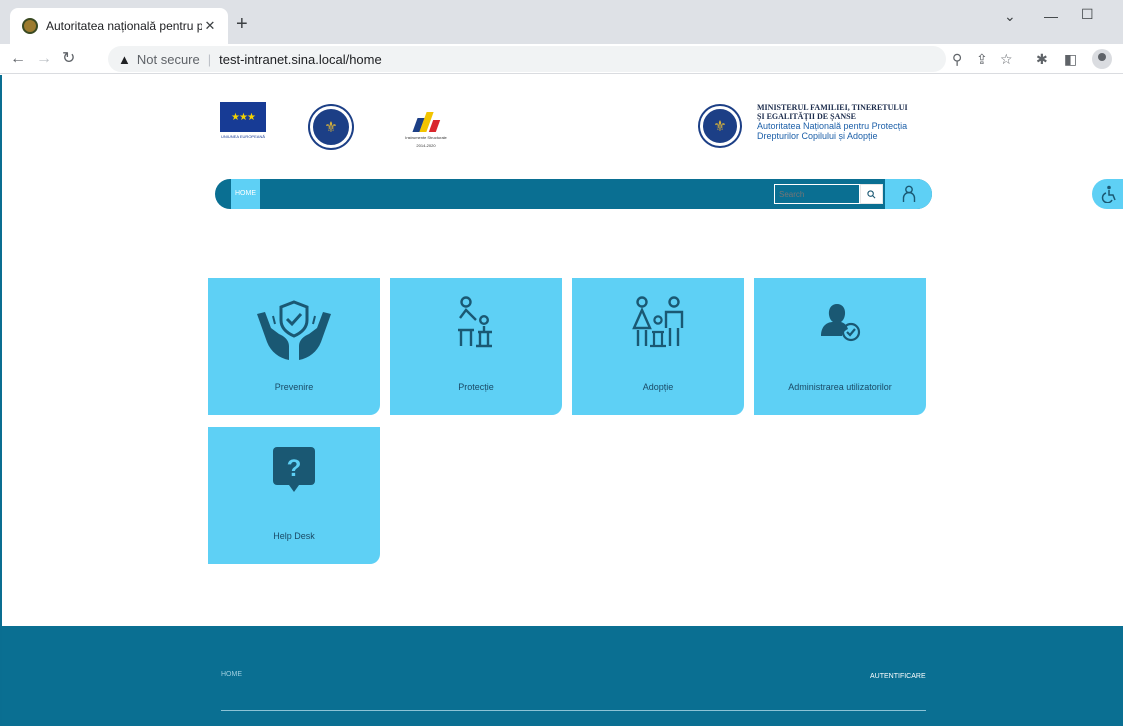 The image size is (1123, 726). I want to click on footer: HOME AUTENTIFICARE, so click(562, 676).